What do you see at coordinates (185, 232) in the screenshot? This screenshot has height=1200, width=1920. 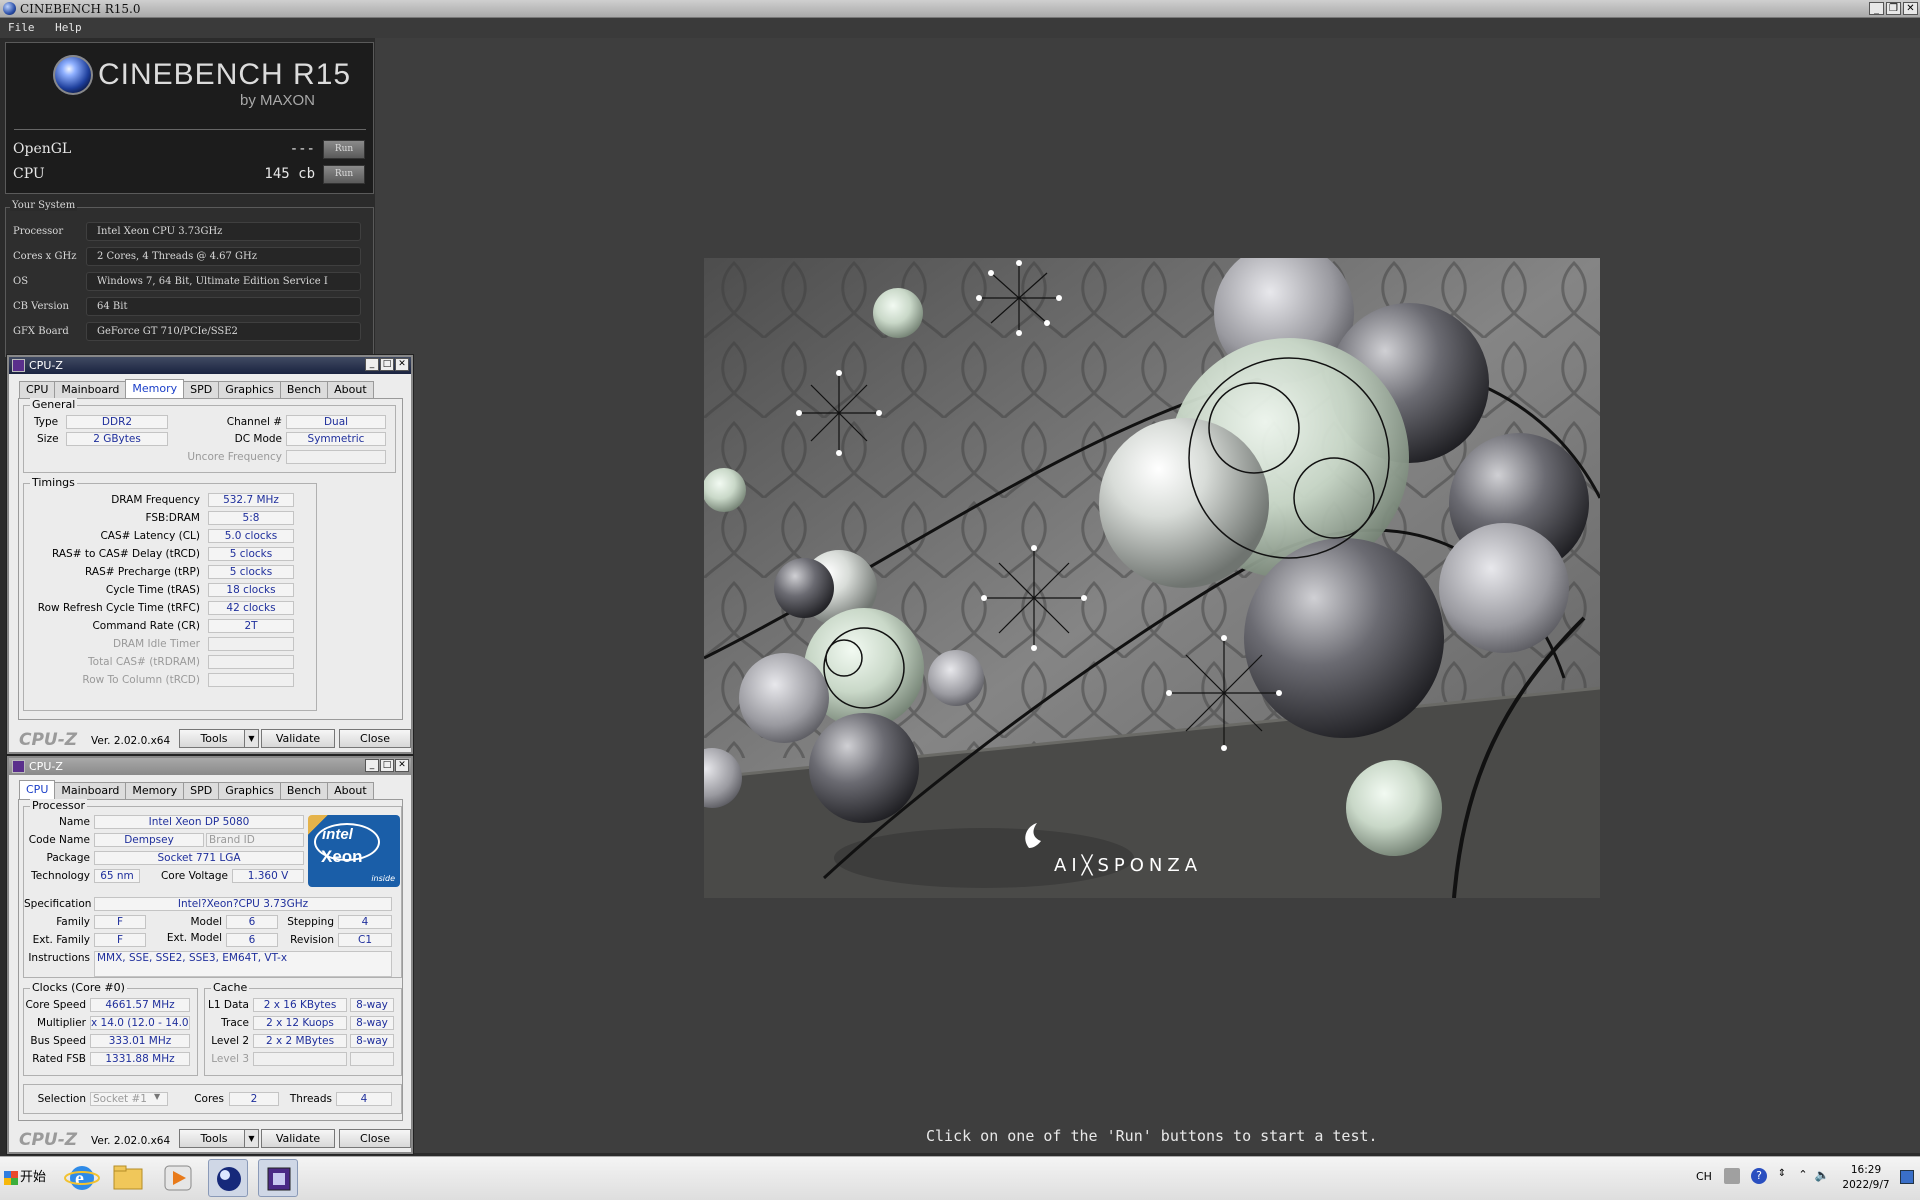 I see `system-row: Processor Intel Xeon CPU 3.73GHz` at bounding box center [185, 232].